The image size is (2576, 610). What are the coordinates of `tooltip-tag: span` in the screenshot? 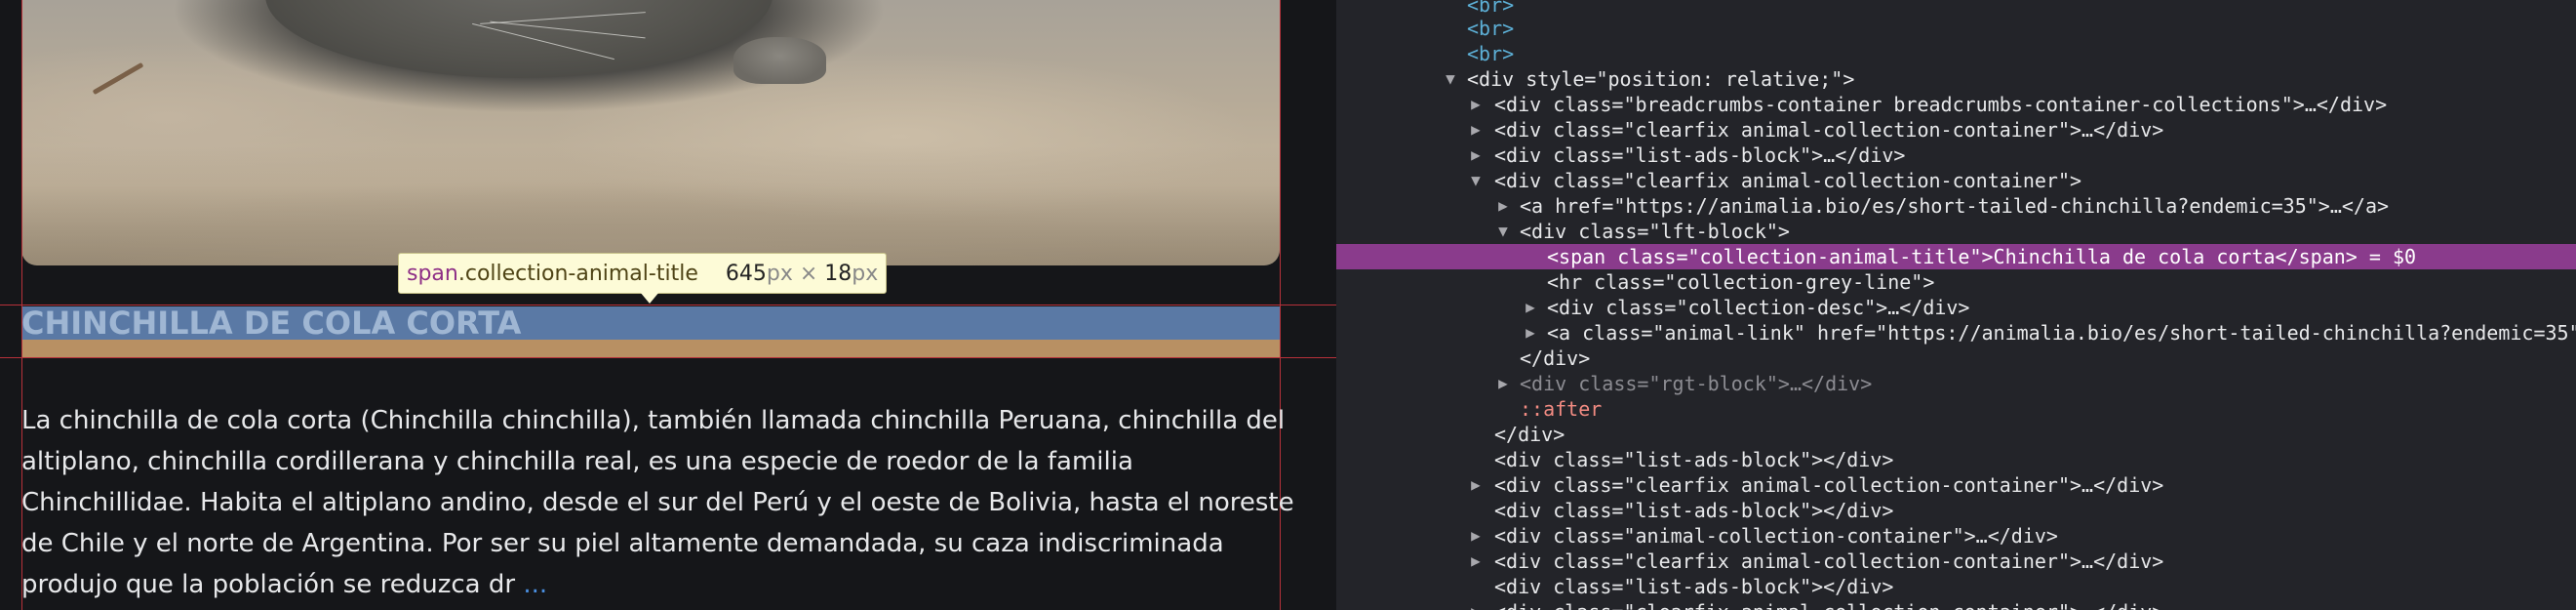 It's located at (432, 273).